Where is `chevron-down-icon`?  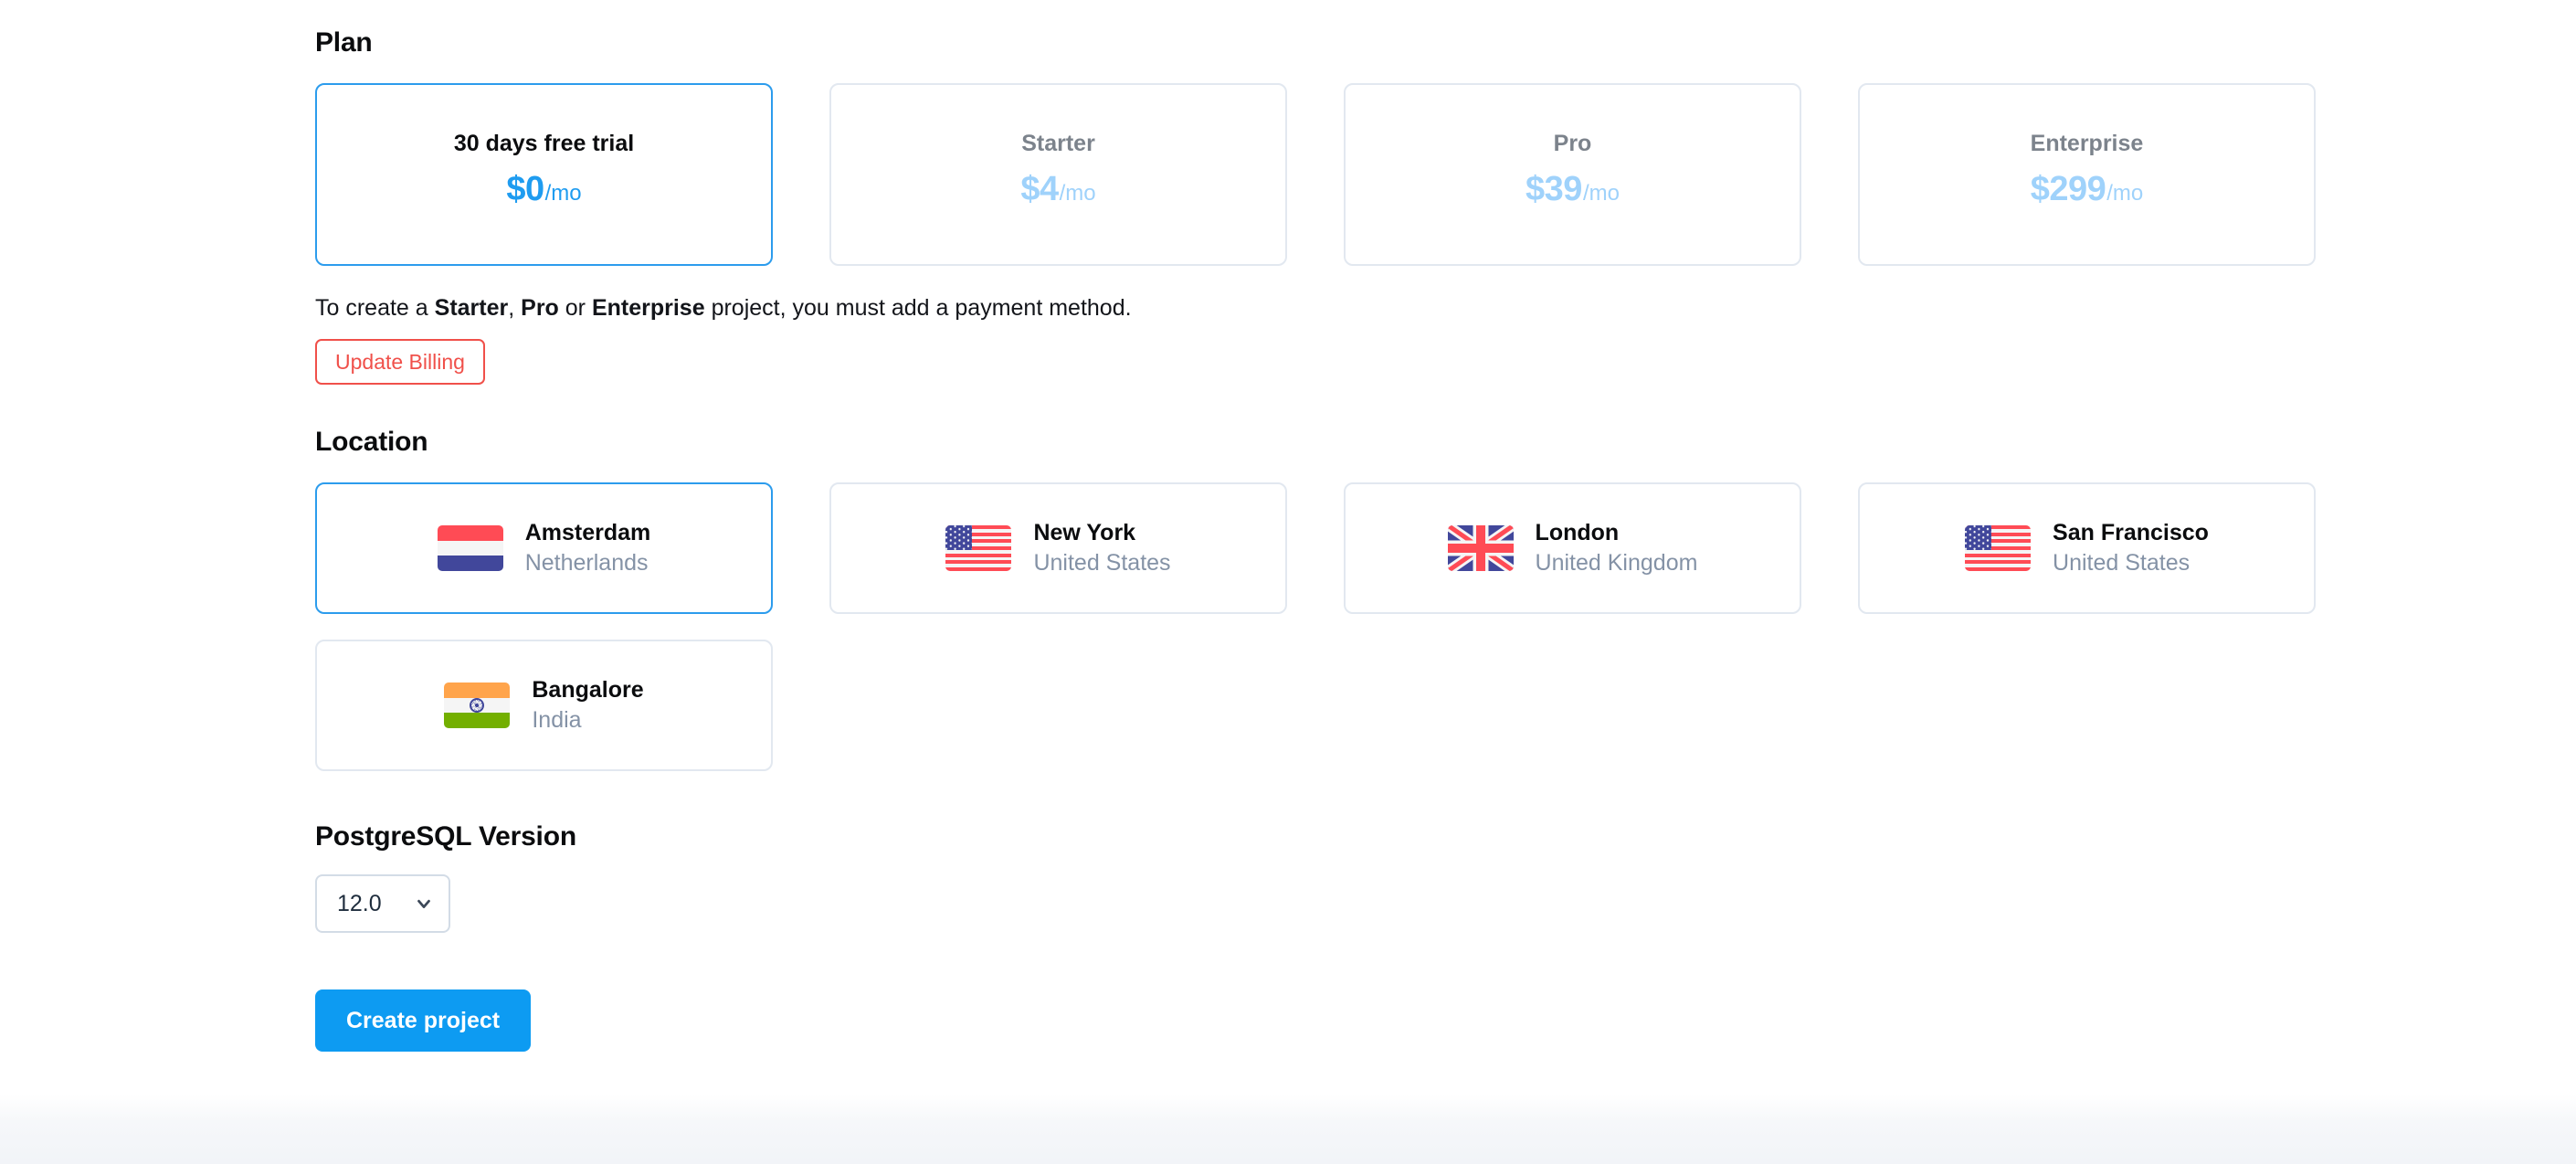
chevron-down-icon is located at coordinates (424, 904).